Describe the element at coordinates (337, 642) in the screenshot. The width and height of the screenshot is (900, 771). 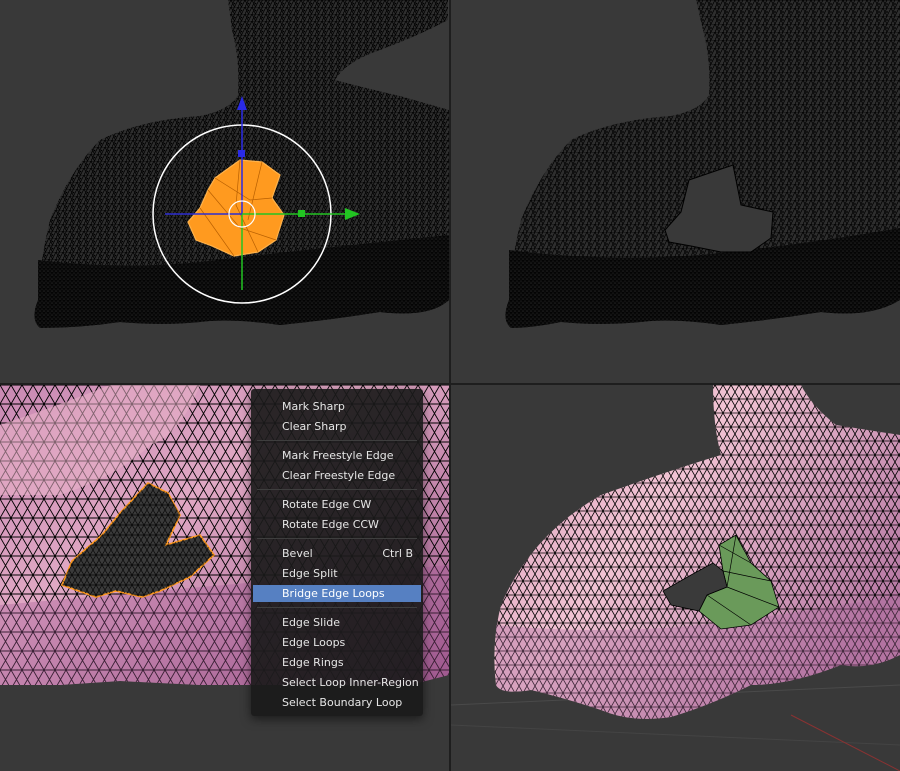
I see `menu-item-edge-loops: Edge Loops` at that location.